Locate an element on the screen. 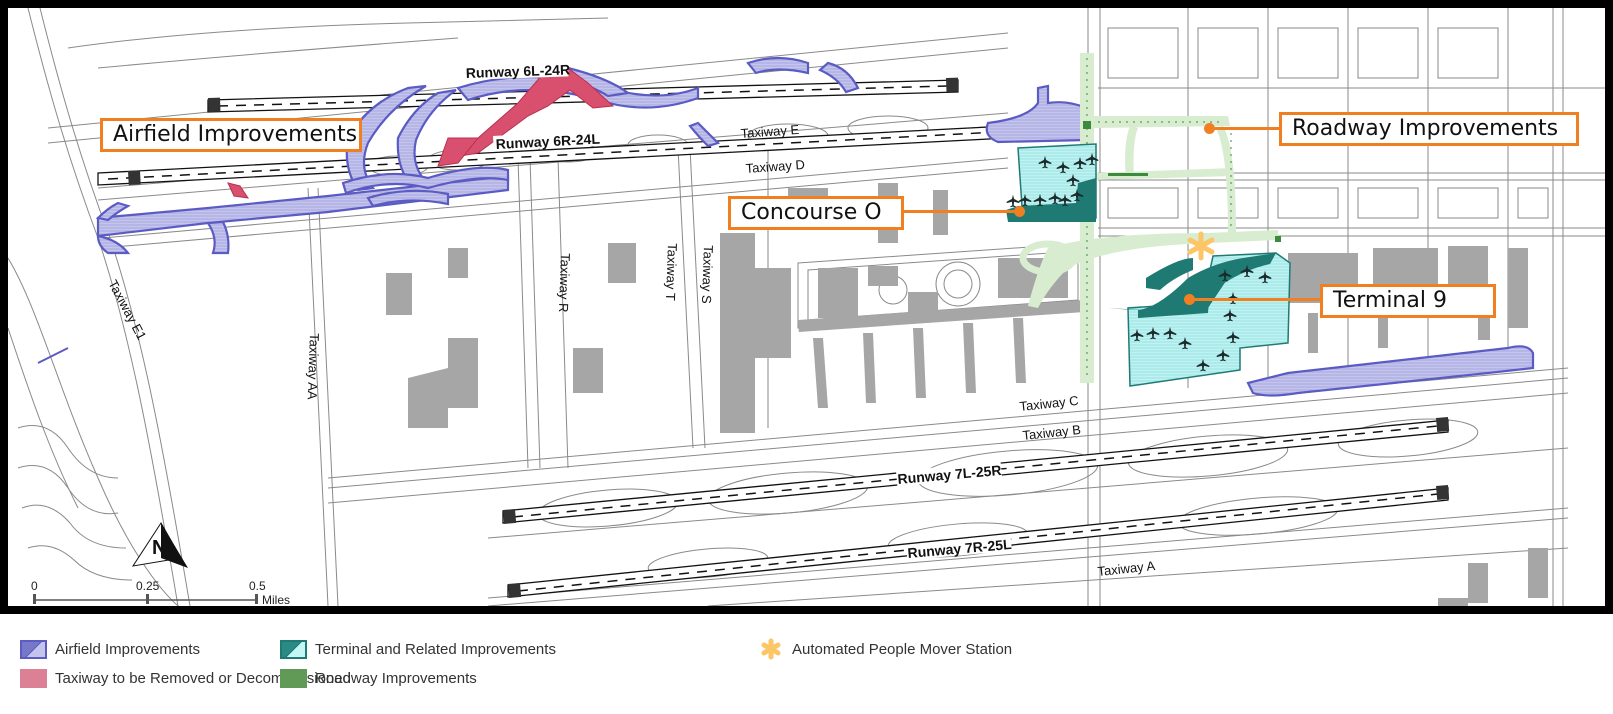  legend-item-terminal: Terminal and Related Improvements is located at coordinates (418, 649).